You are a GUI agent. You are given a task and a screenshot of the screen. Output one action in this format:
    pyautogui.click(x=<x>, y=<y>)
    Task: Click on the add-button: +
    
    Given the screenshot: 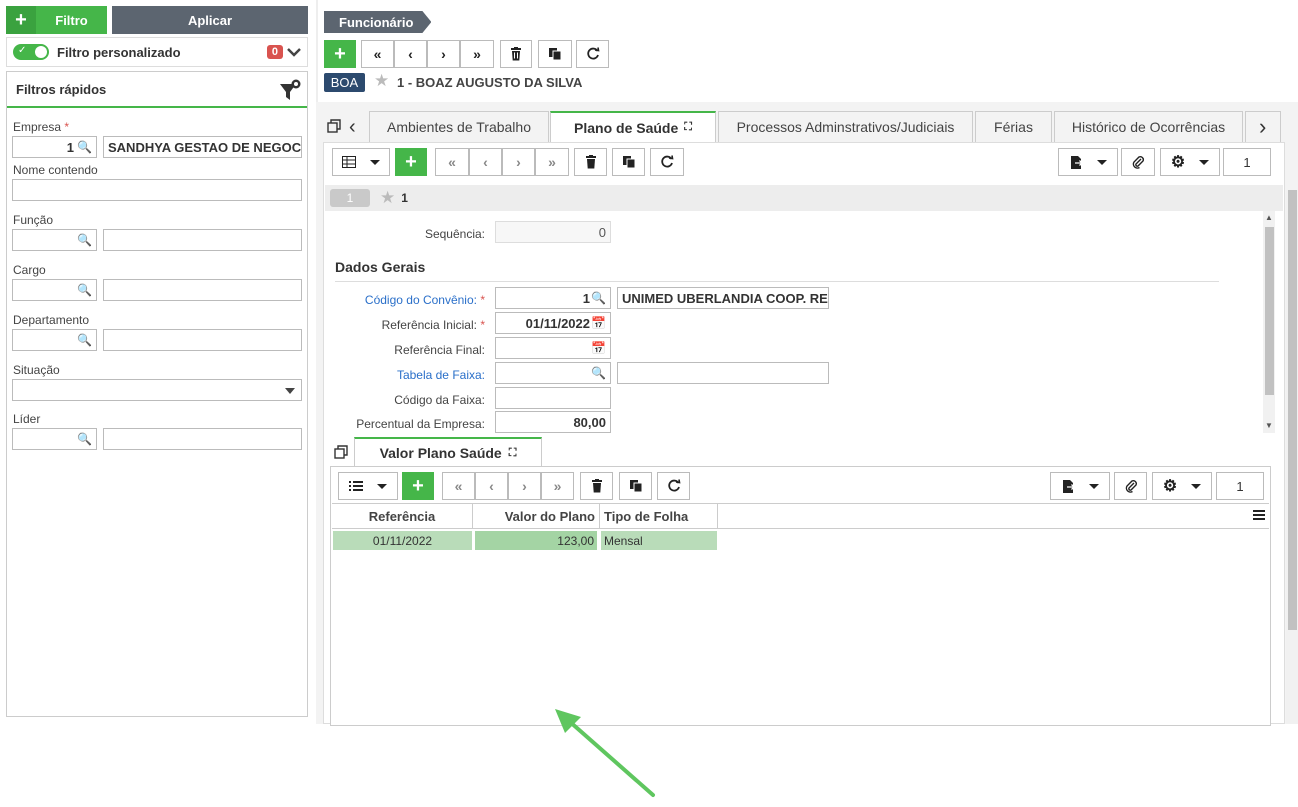 What is the action you would take?
    pyautogui.click(x=340, y=54)
    